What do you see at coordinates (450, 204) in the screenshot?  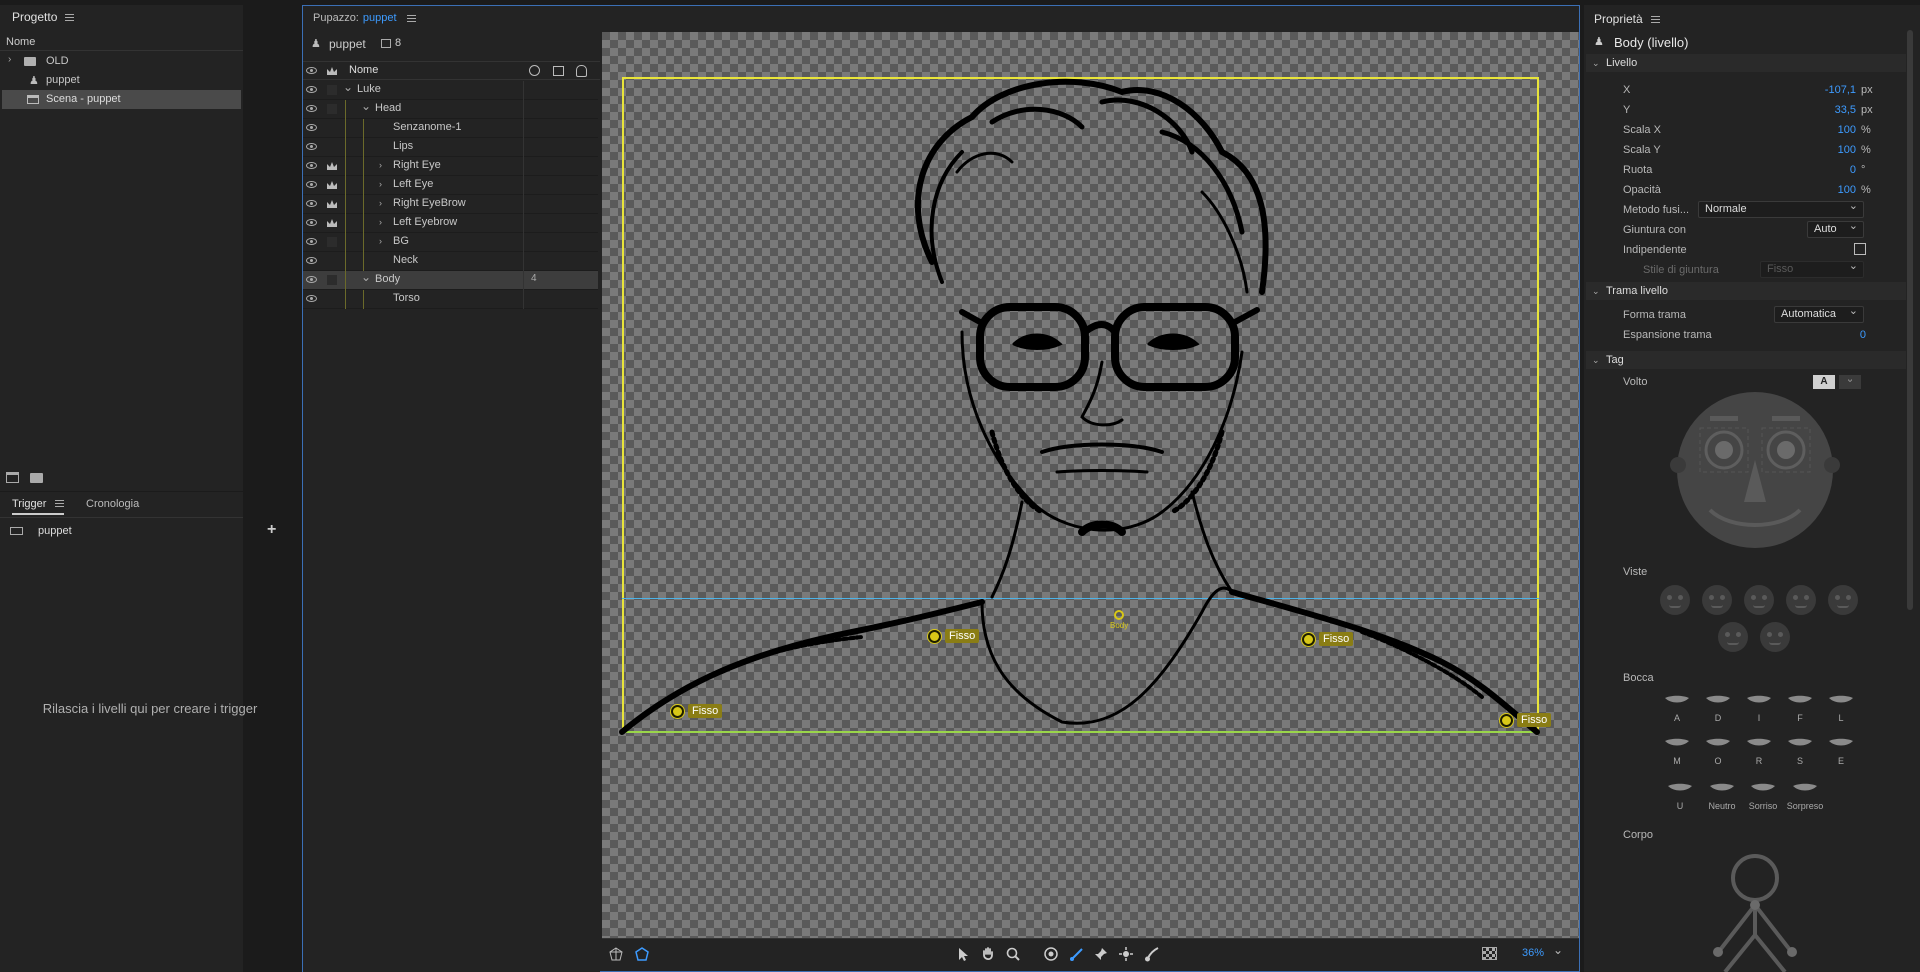 I see `layer-row: › Right EyeBrow` at bounding box center [450, 204].